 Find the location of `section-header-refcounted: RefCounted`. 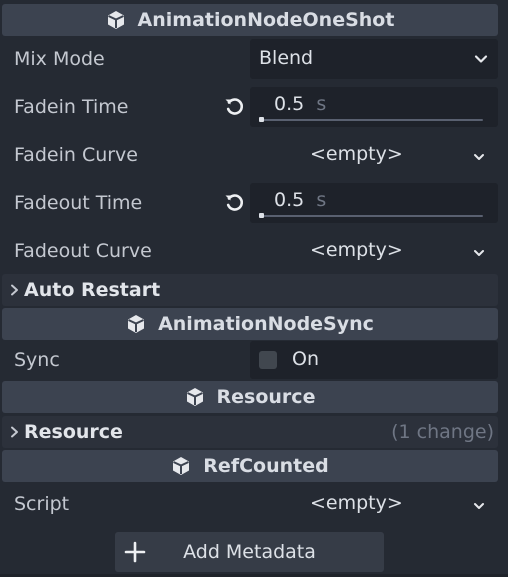

section-header-refcounted: RefCounted is located at coordinates (250, 466).